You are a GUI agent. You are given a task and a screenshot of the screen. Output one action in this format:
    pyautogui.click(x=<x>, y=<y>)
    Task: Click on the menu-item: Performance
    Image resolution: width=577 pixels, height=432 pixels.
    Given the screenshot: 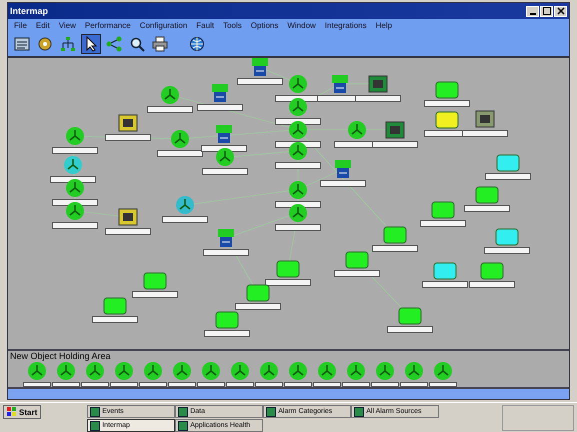 What is the action you would take?
    pyautogui.click(x=107, y=25)
    